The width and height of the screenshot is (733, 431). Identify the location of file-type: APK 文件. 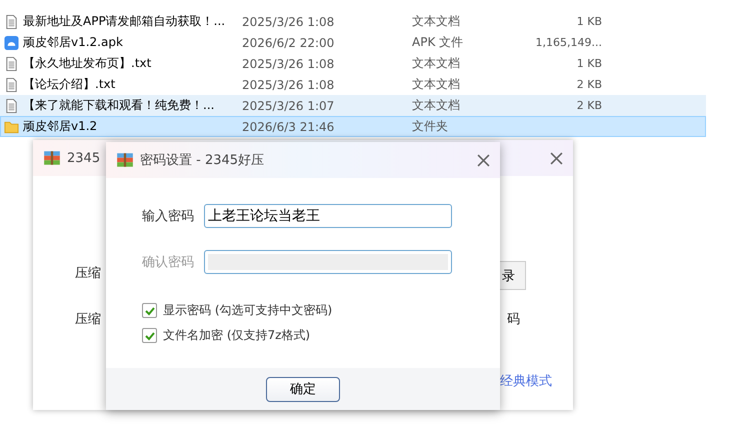
(437, 42).